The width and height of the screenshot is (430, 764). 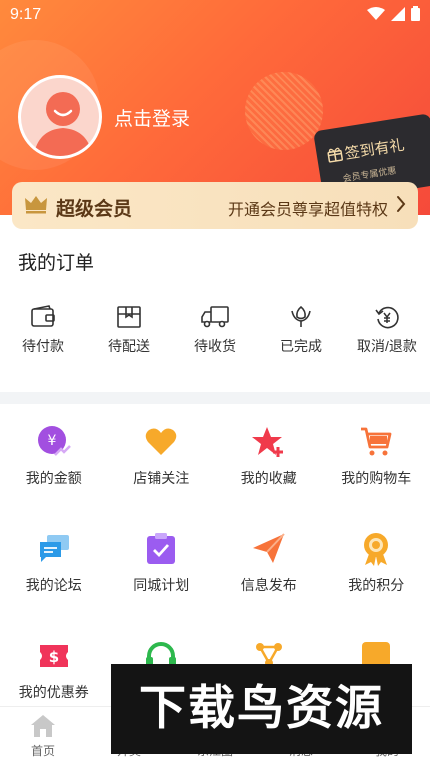 What do you see at coordinates (284, 111) in the screenshot?
I see `decor-bubble` at bounding box center [284, 111].